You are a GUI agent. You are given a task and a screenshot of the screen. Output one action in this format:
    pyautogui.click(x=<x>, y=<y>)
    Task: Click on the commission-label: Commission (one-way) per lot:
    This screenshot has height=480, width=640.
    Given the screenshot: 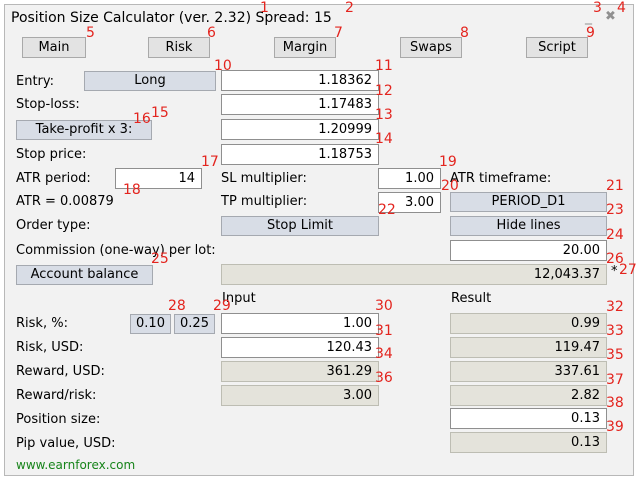 What is the action you would take?
    pyautogui.click(x=116, y=250)
    